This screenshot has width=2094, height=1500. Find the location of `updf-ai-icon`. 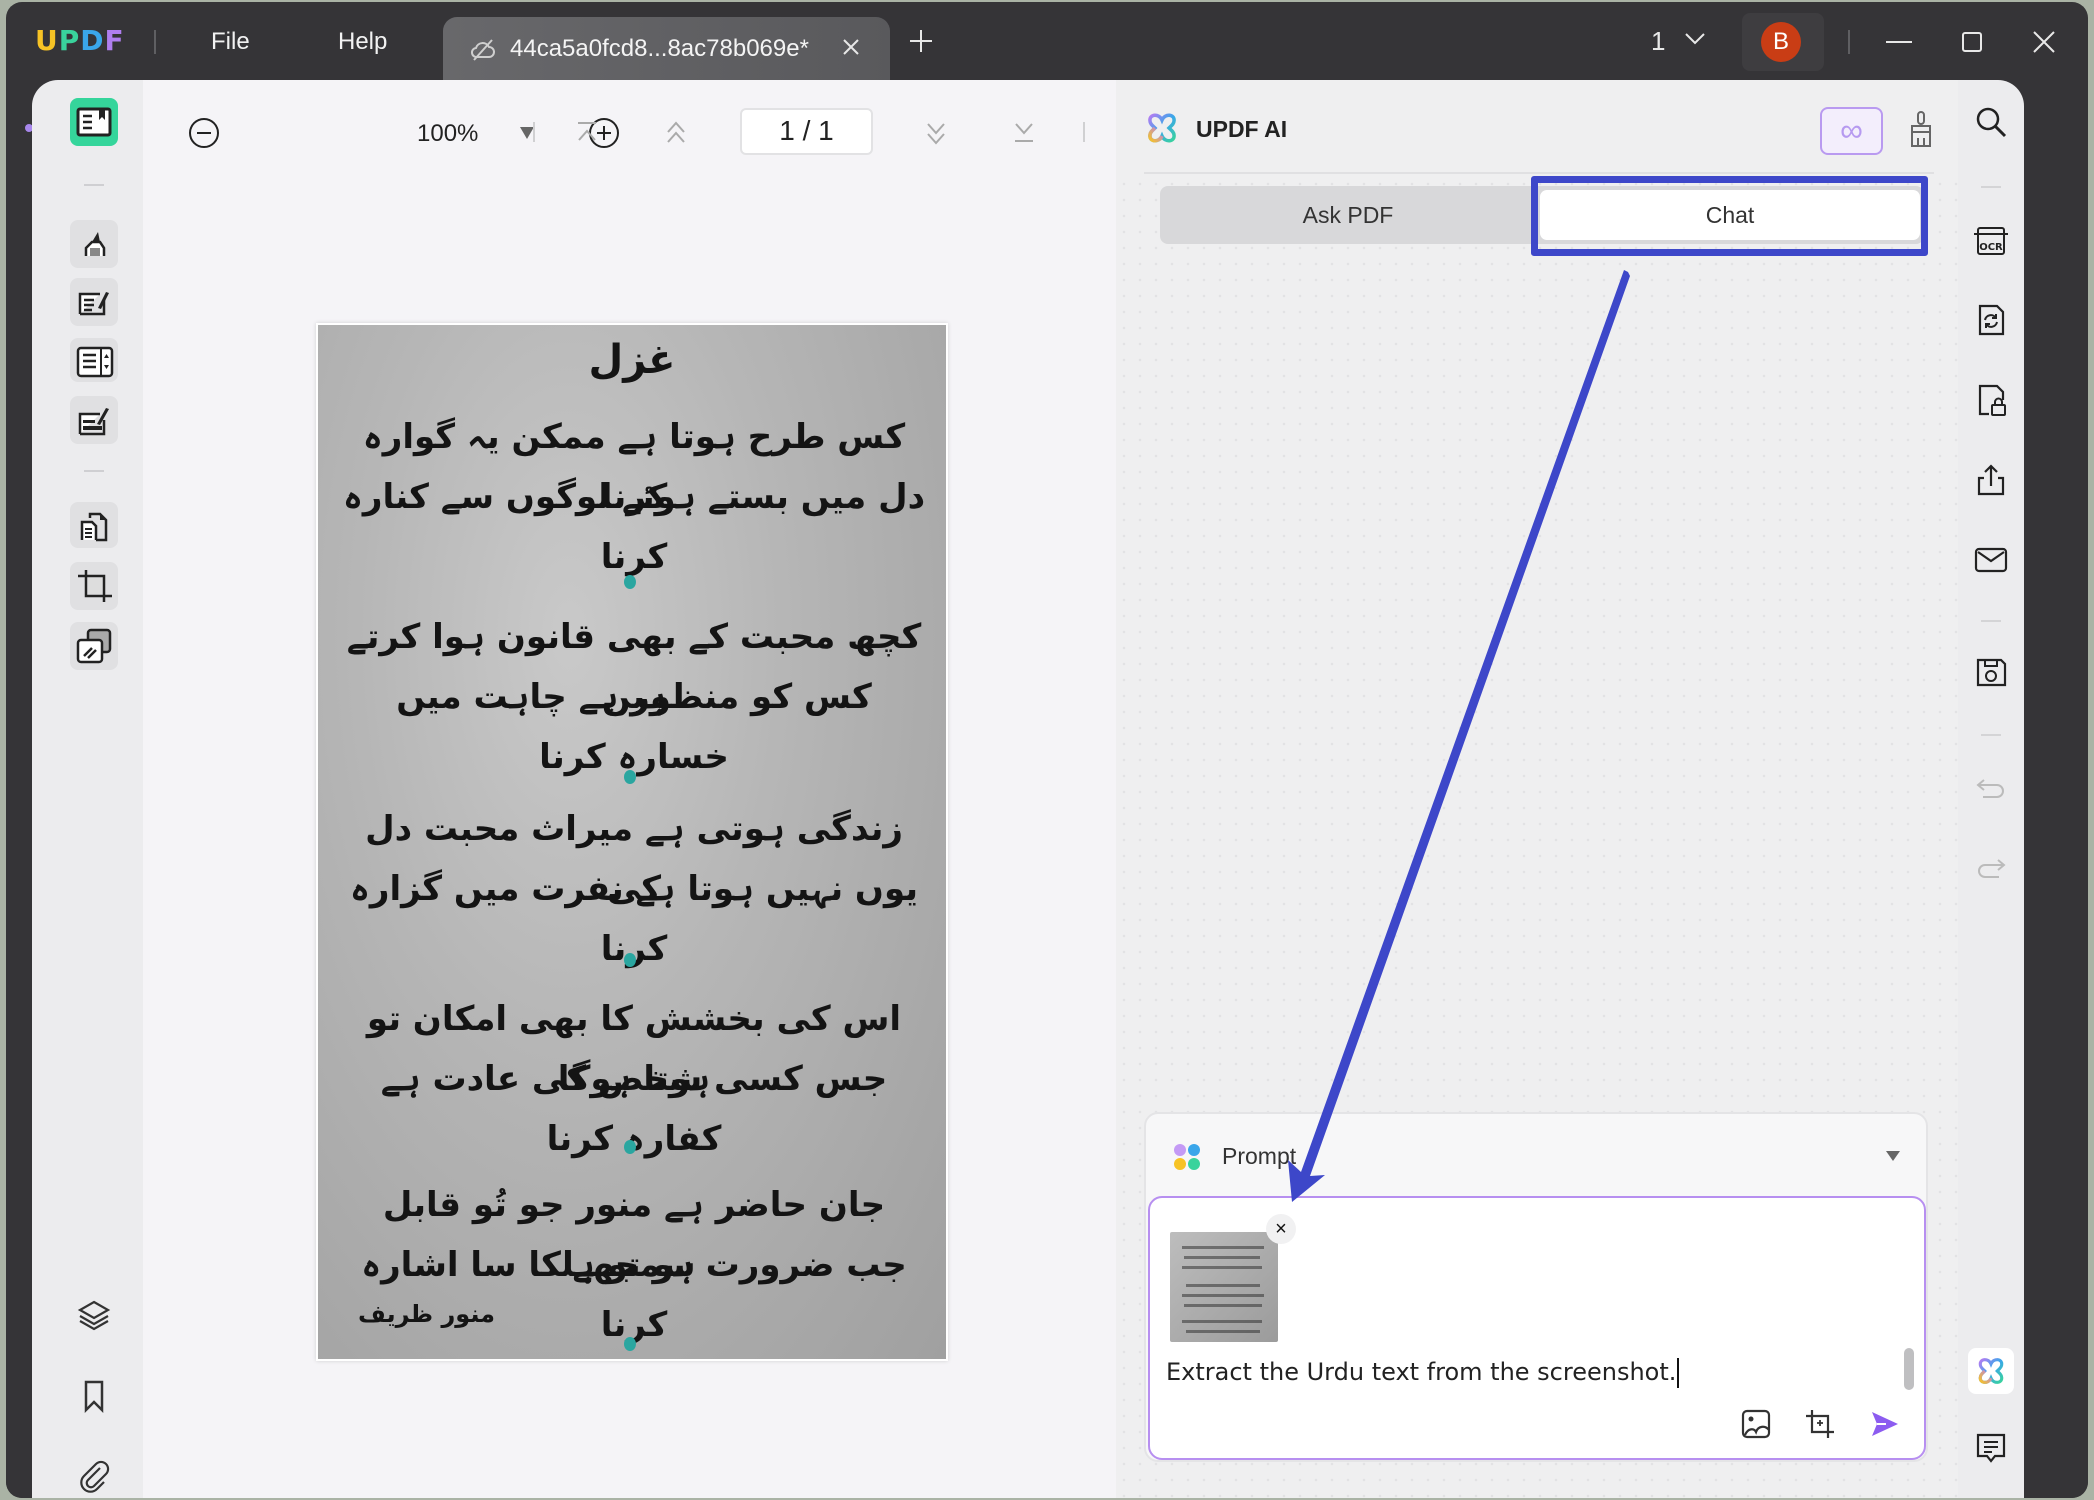

updf-ai-icon is located at coordinates (1991, 1371).